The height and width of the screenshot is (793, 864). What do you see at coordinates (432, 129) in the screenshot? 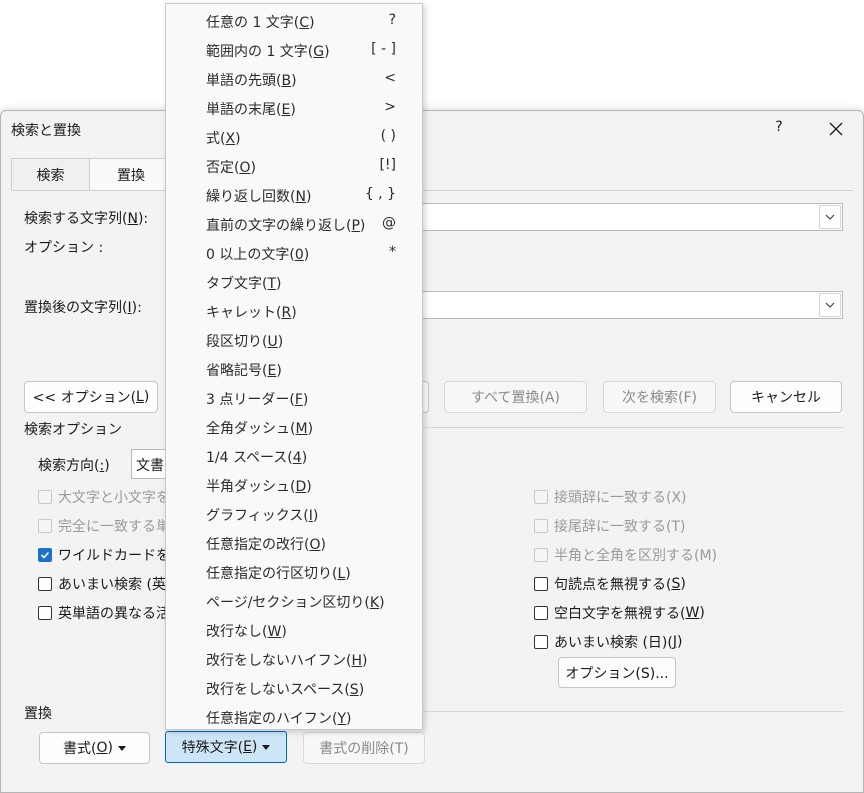
I see `title-bar: 検索と置換 ?` at bounding box center [432, 129].